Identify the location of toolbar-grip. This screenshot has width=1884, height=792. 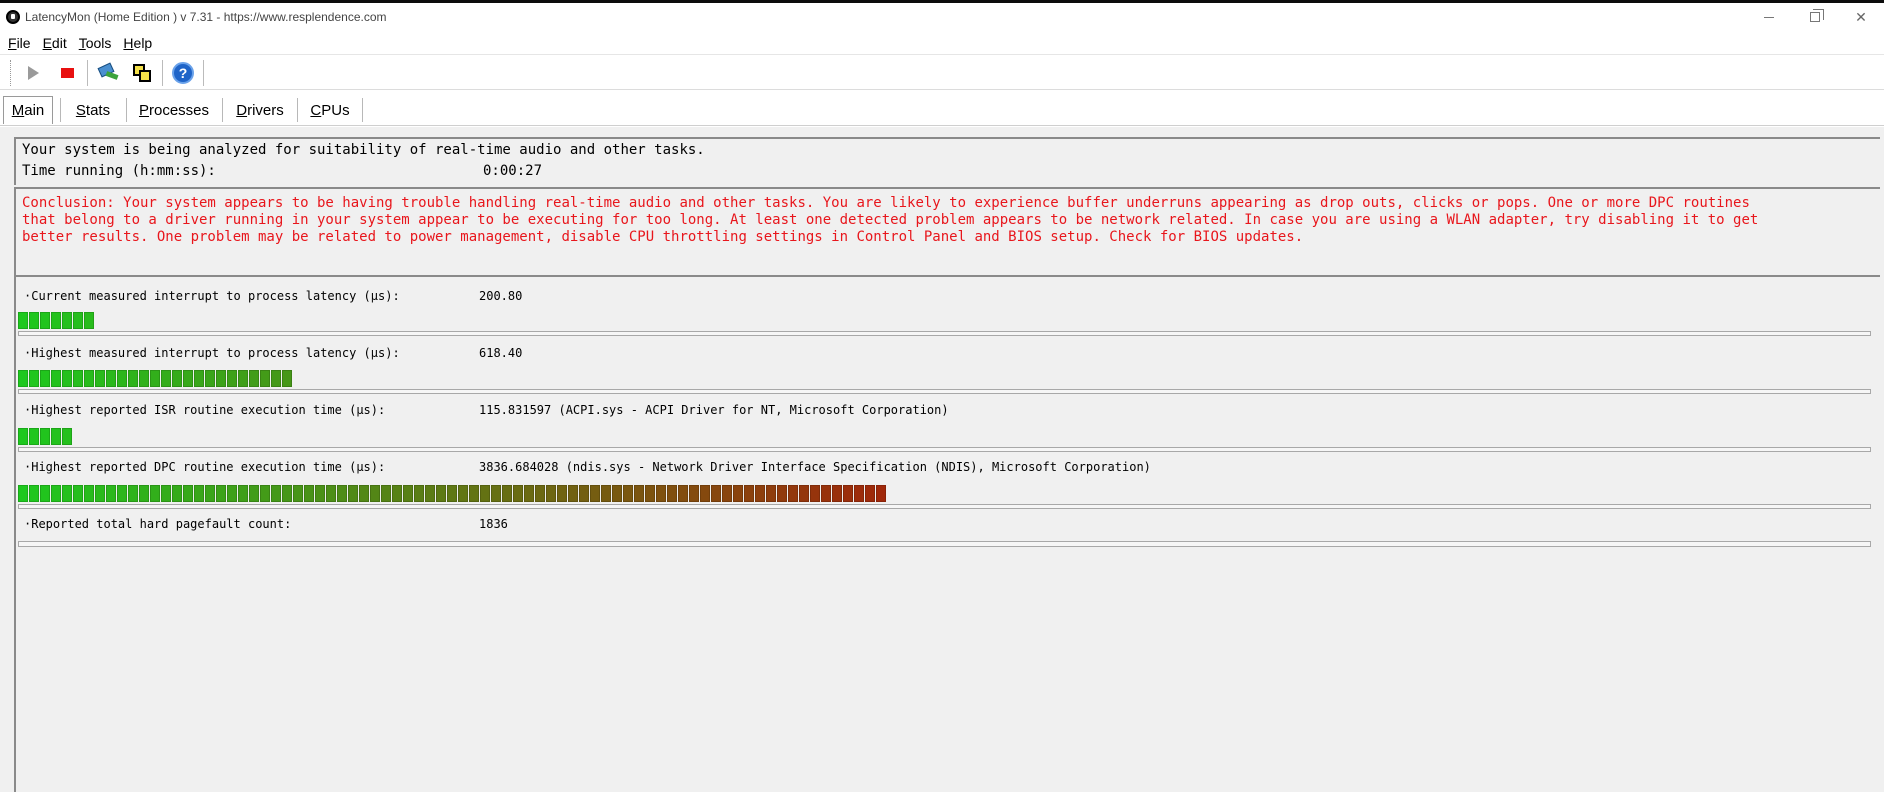
(11, 72).